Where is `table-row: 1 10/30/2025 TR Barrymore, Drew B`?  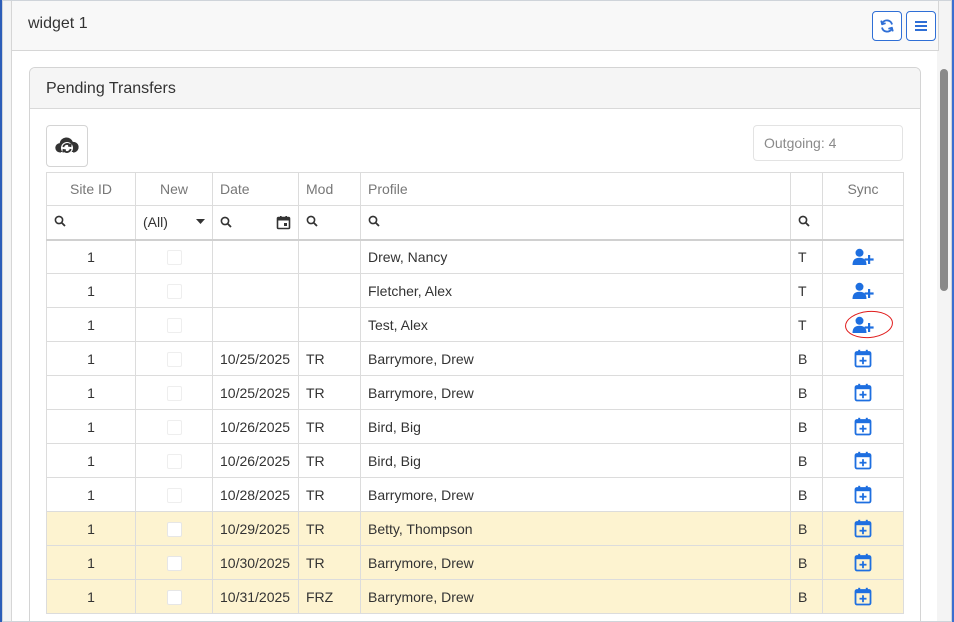 table-row: 1 10/30/2025 TR Barrymore, Drew B is located at coordinates (475, 562).